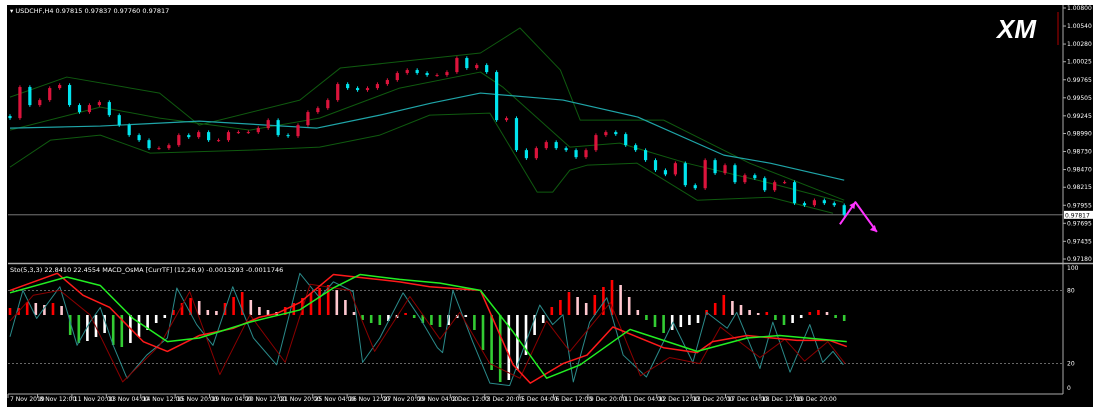  Describe the element at coordinates (1079, 8) in the screenshot. I see `price-tick-label: 1.00800` at that location.